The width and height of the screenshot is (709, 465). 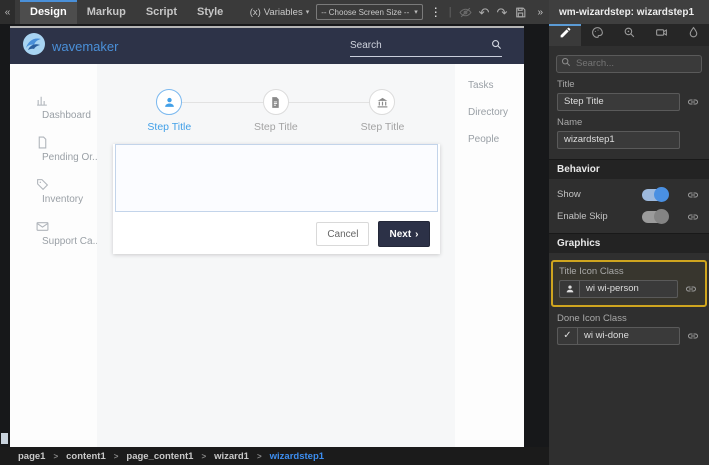 I want to click on tab-styles, so click(x=597, y=35).